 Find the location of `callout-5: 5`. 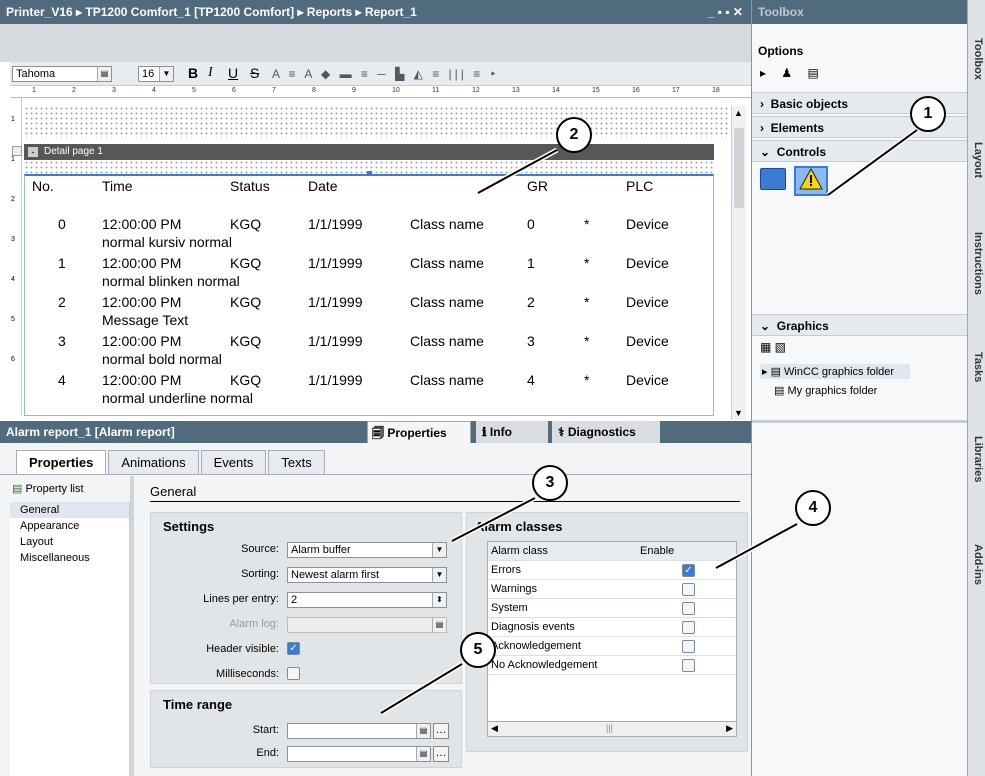

callout-5: 5 is located at coordinates (478, 650).